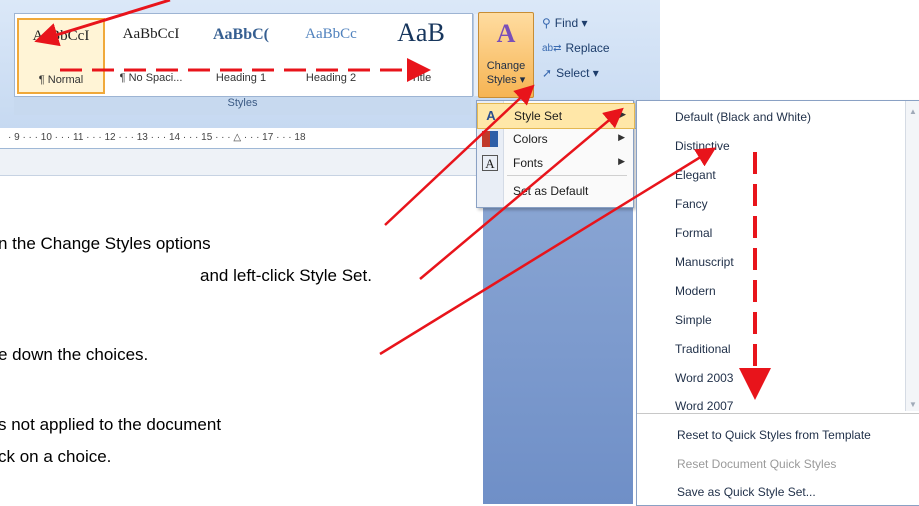 The height and width of the screenshot is (506, 919). What do you see at coordinates (102, 23) in the screenshot?
I see `arrow-to-normal-style` at bounding box center [102, 23].